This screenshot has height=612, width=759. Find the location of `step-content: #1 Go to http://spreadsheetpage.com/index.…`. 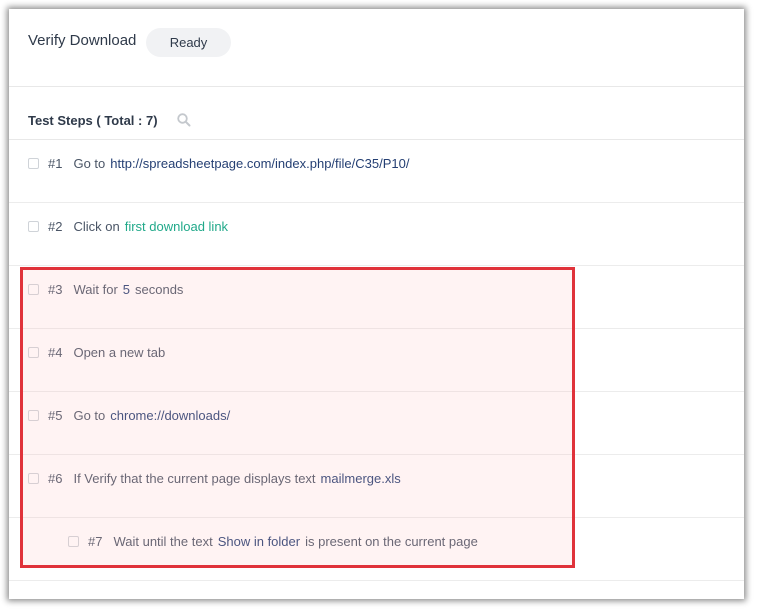

step-content: #1 Go to http://spreadsheetpage.com/index.… is located at coordinates (228, 163).